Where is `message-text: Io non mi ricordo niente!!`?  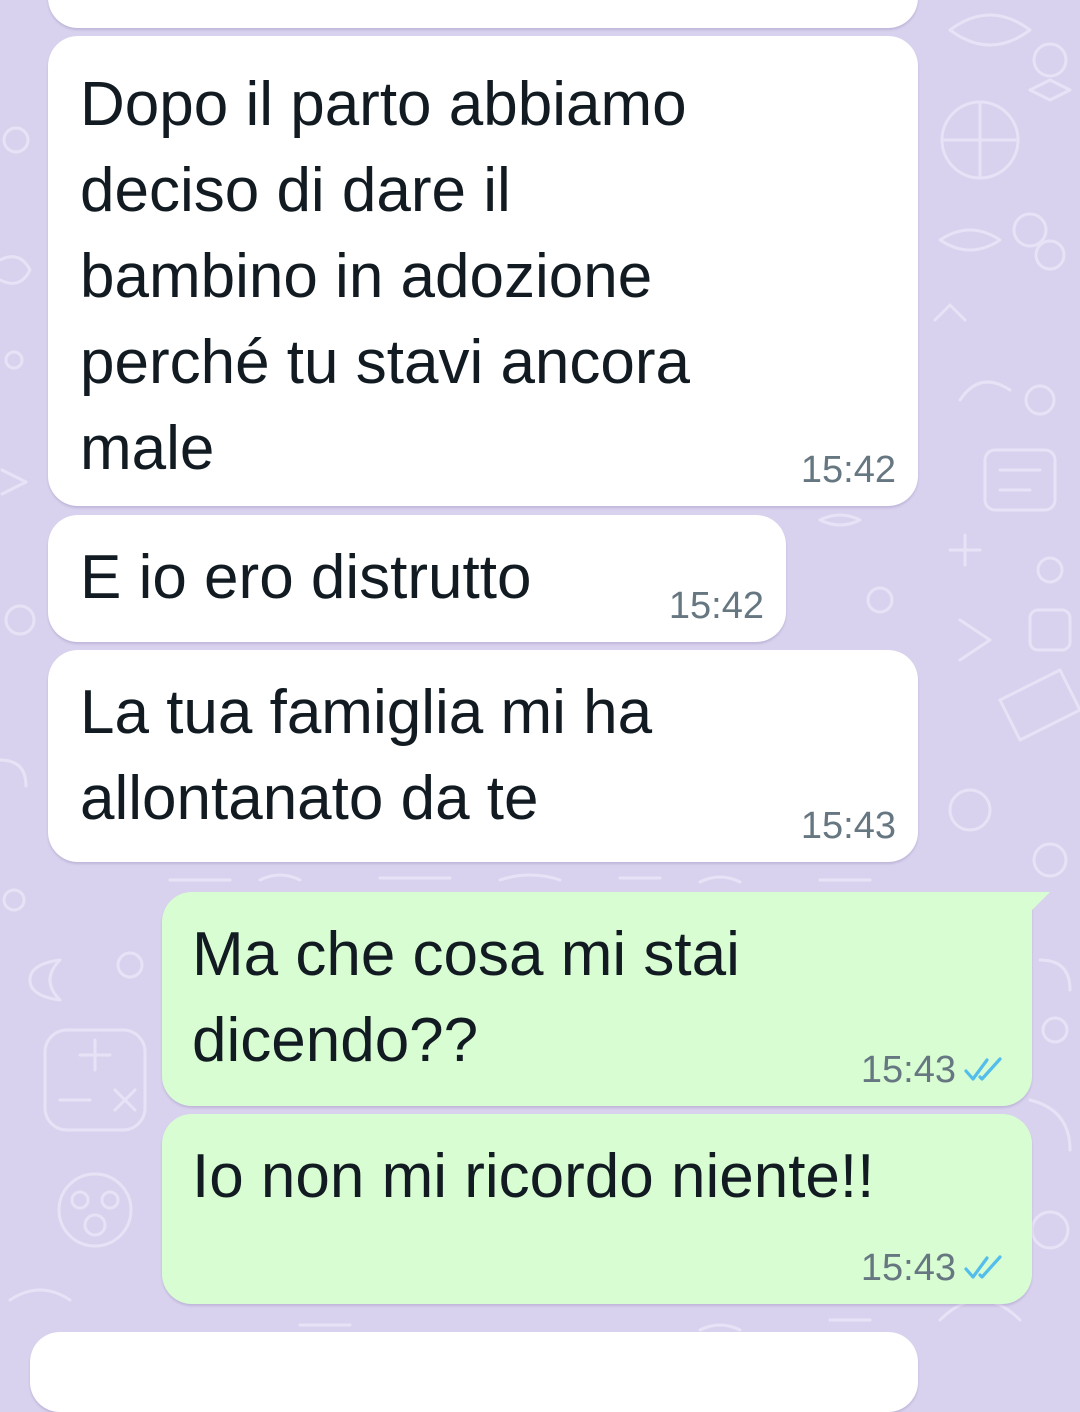 message-text: Io non mi ricordo niente!! is located at coordinates (533, 1176).